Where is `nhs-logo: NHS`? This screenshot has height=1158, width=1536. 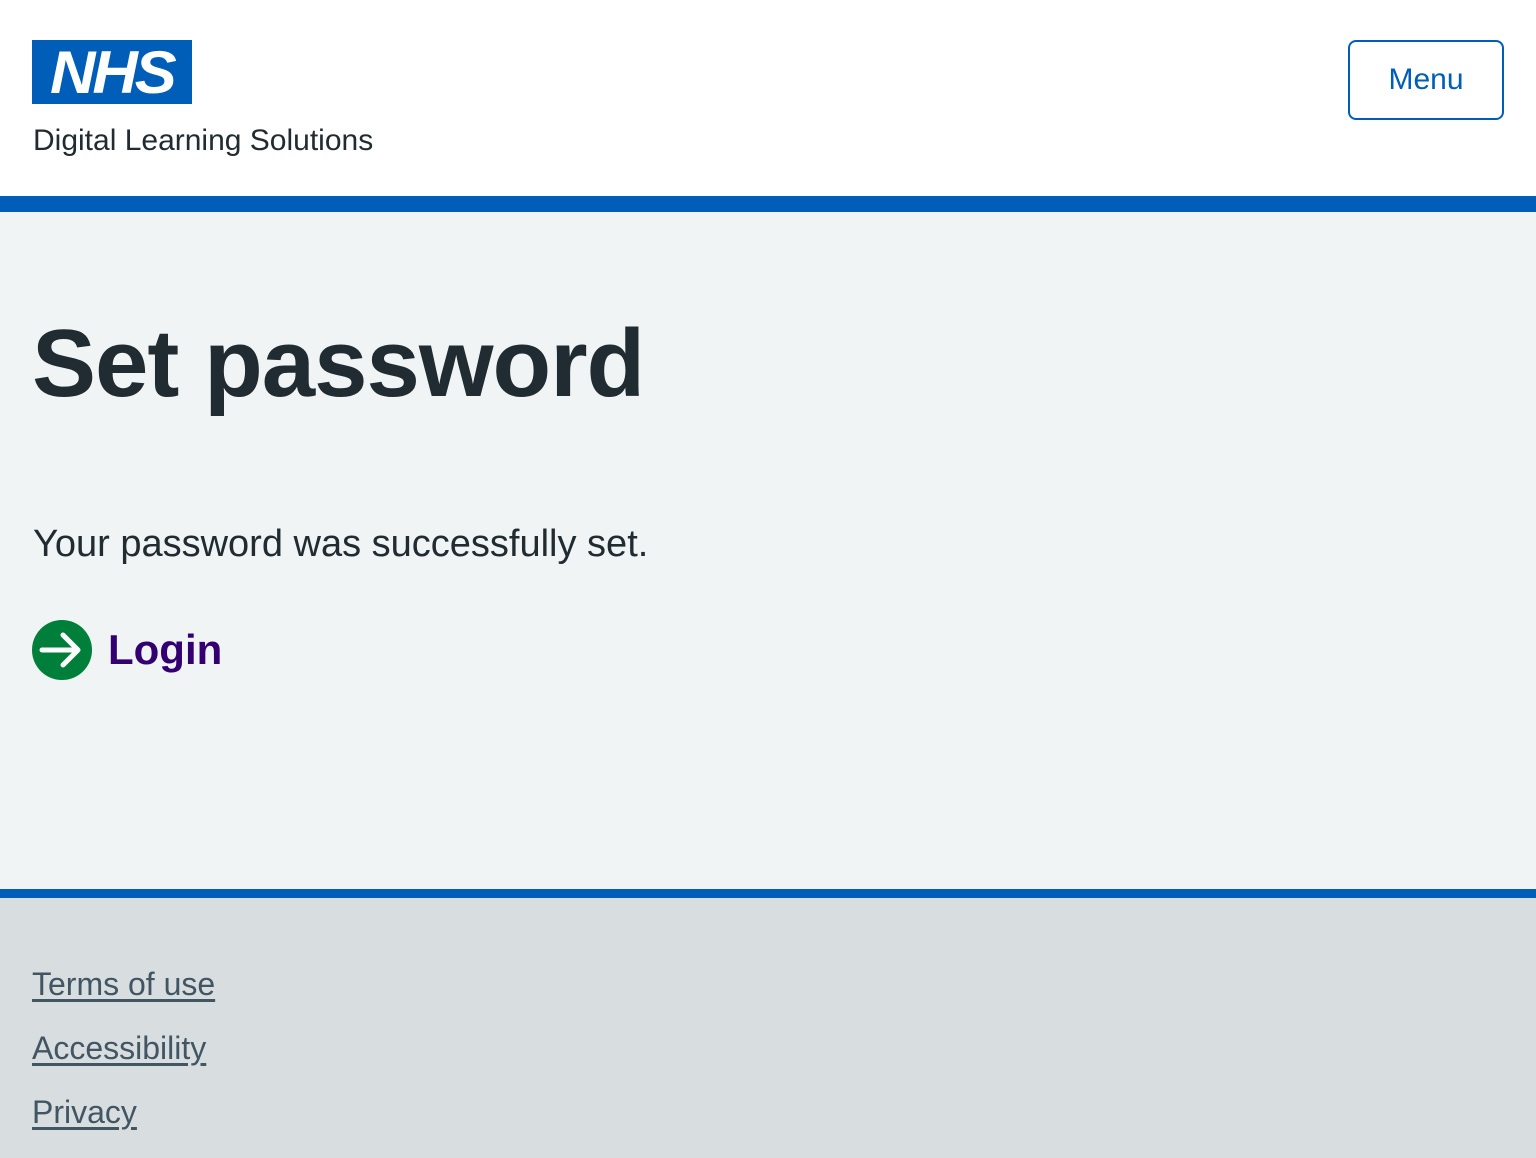 nhs-logo: NHS is located at coordinates (112, 72).